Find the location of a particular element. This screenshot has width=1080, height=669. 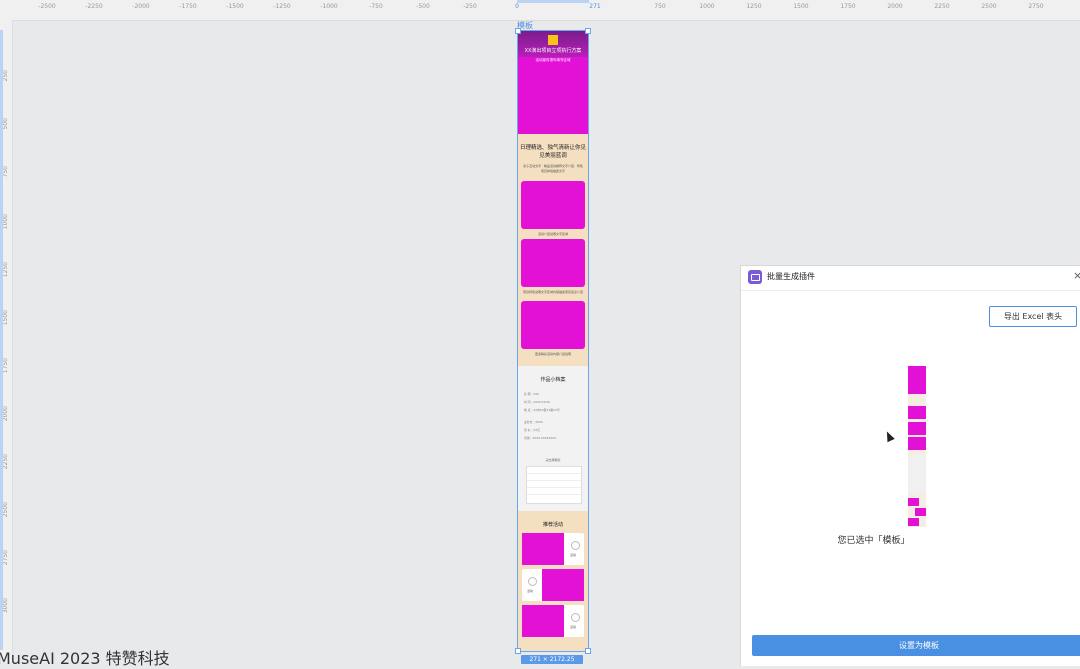

hero-title: XX演出项目立项执行方案 is located at coordinates (553, 51).